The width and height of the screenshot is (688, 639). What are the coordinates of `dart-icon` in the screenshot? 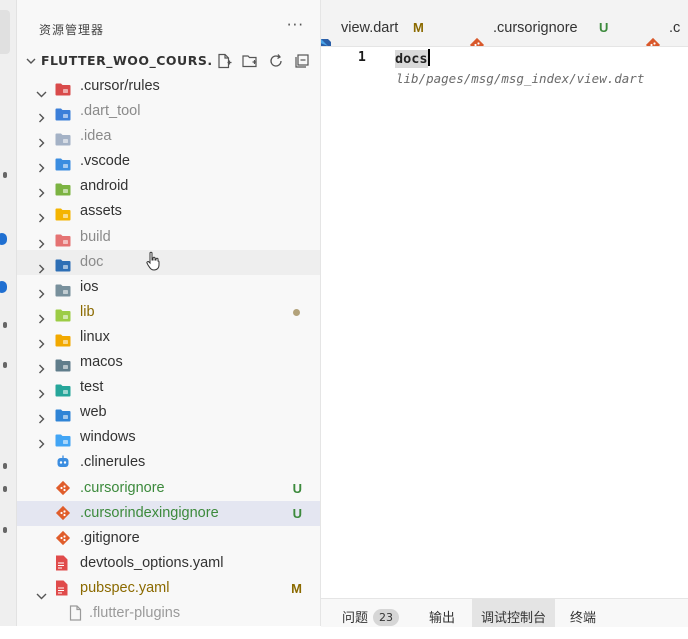 It's located at (326, 33).